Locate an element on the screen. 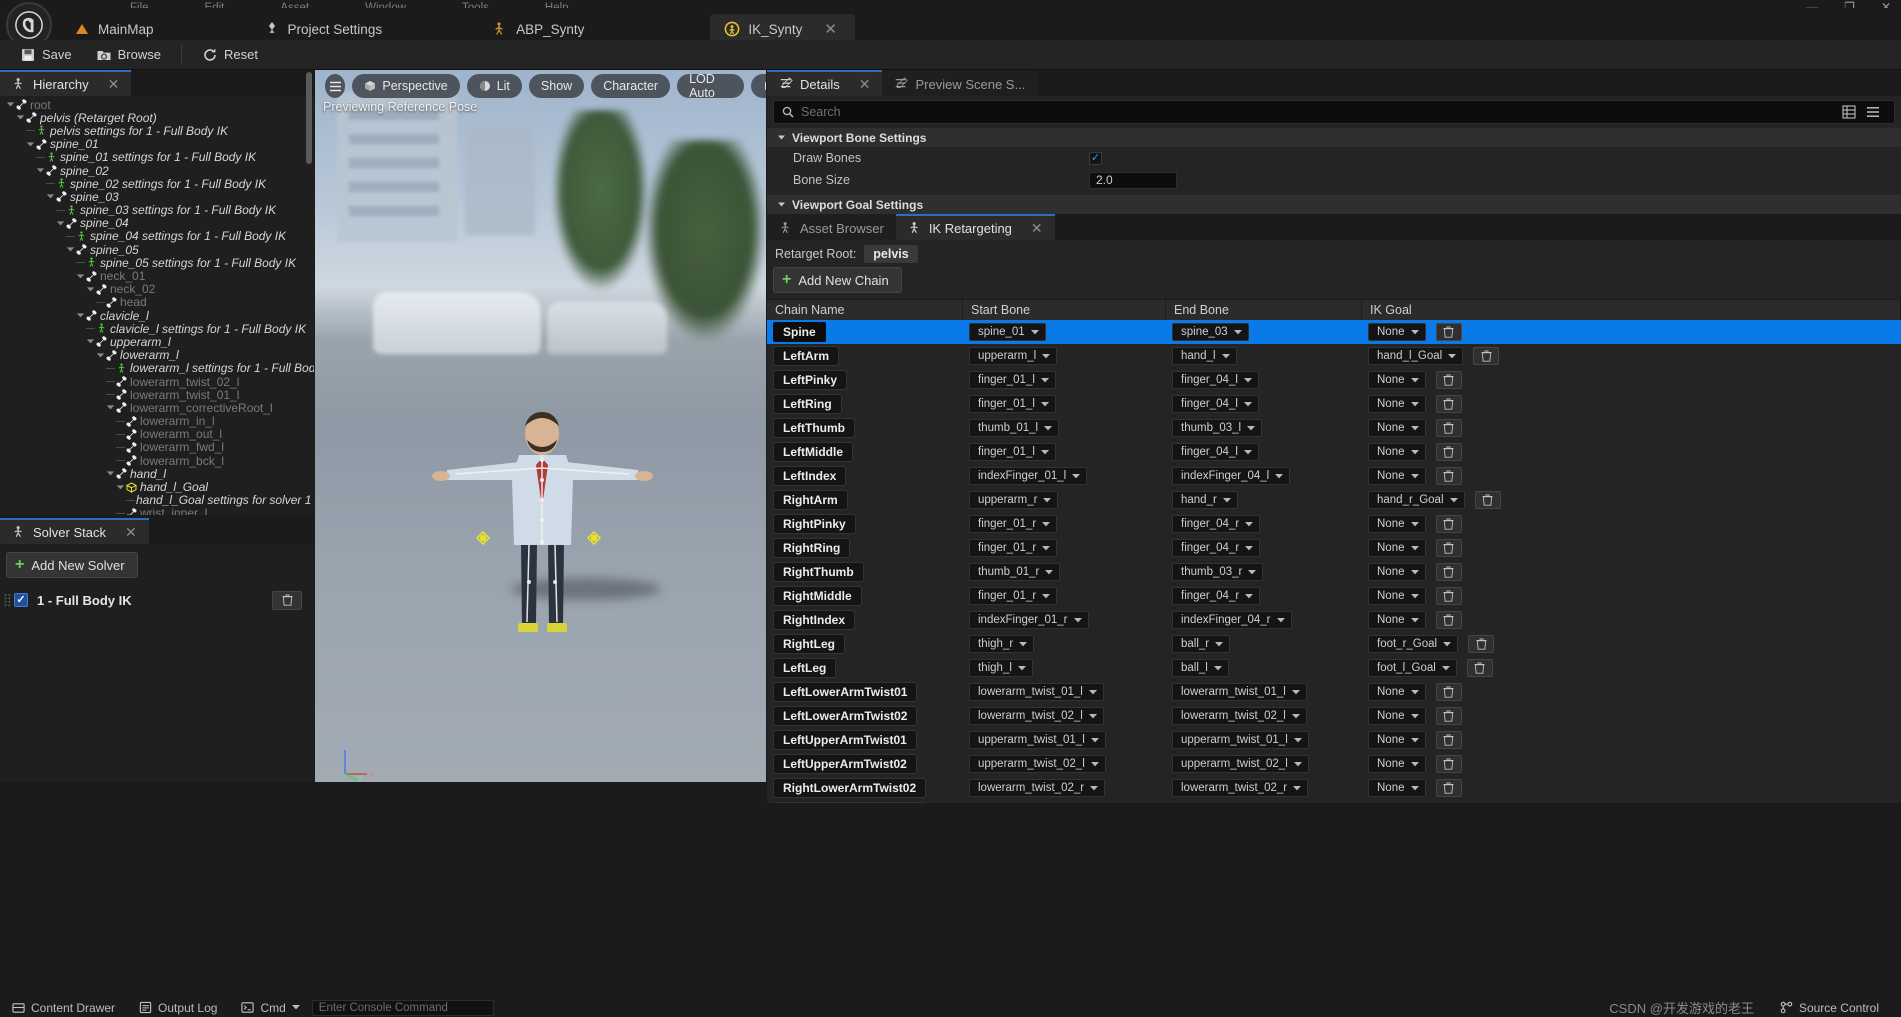 This screenshot has width=1901, height=1017. end-bone-dropdown: hand_l is located at coordinates (1204, 356).